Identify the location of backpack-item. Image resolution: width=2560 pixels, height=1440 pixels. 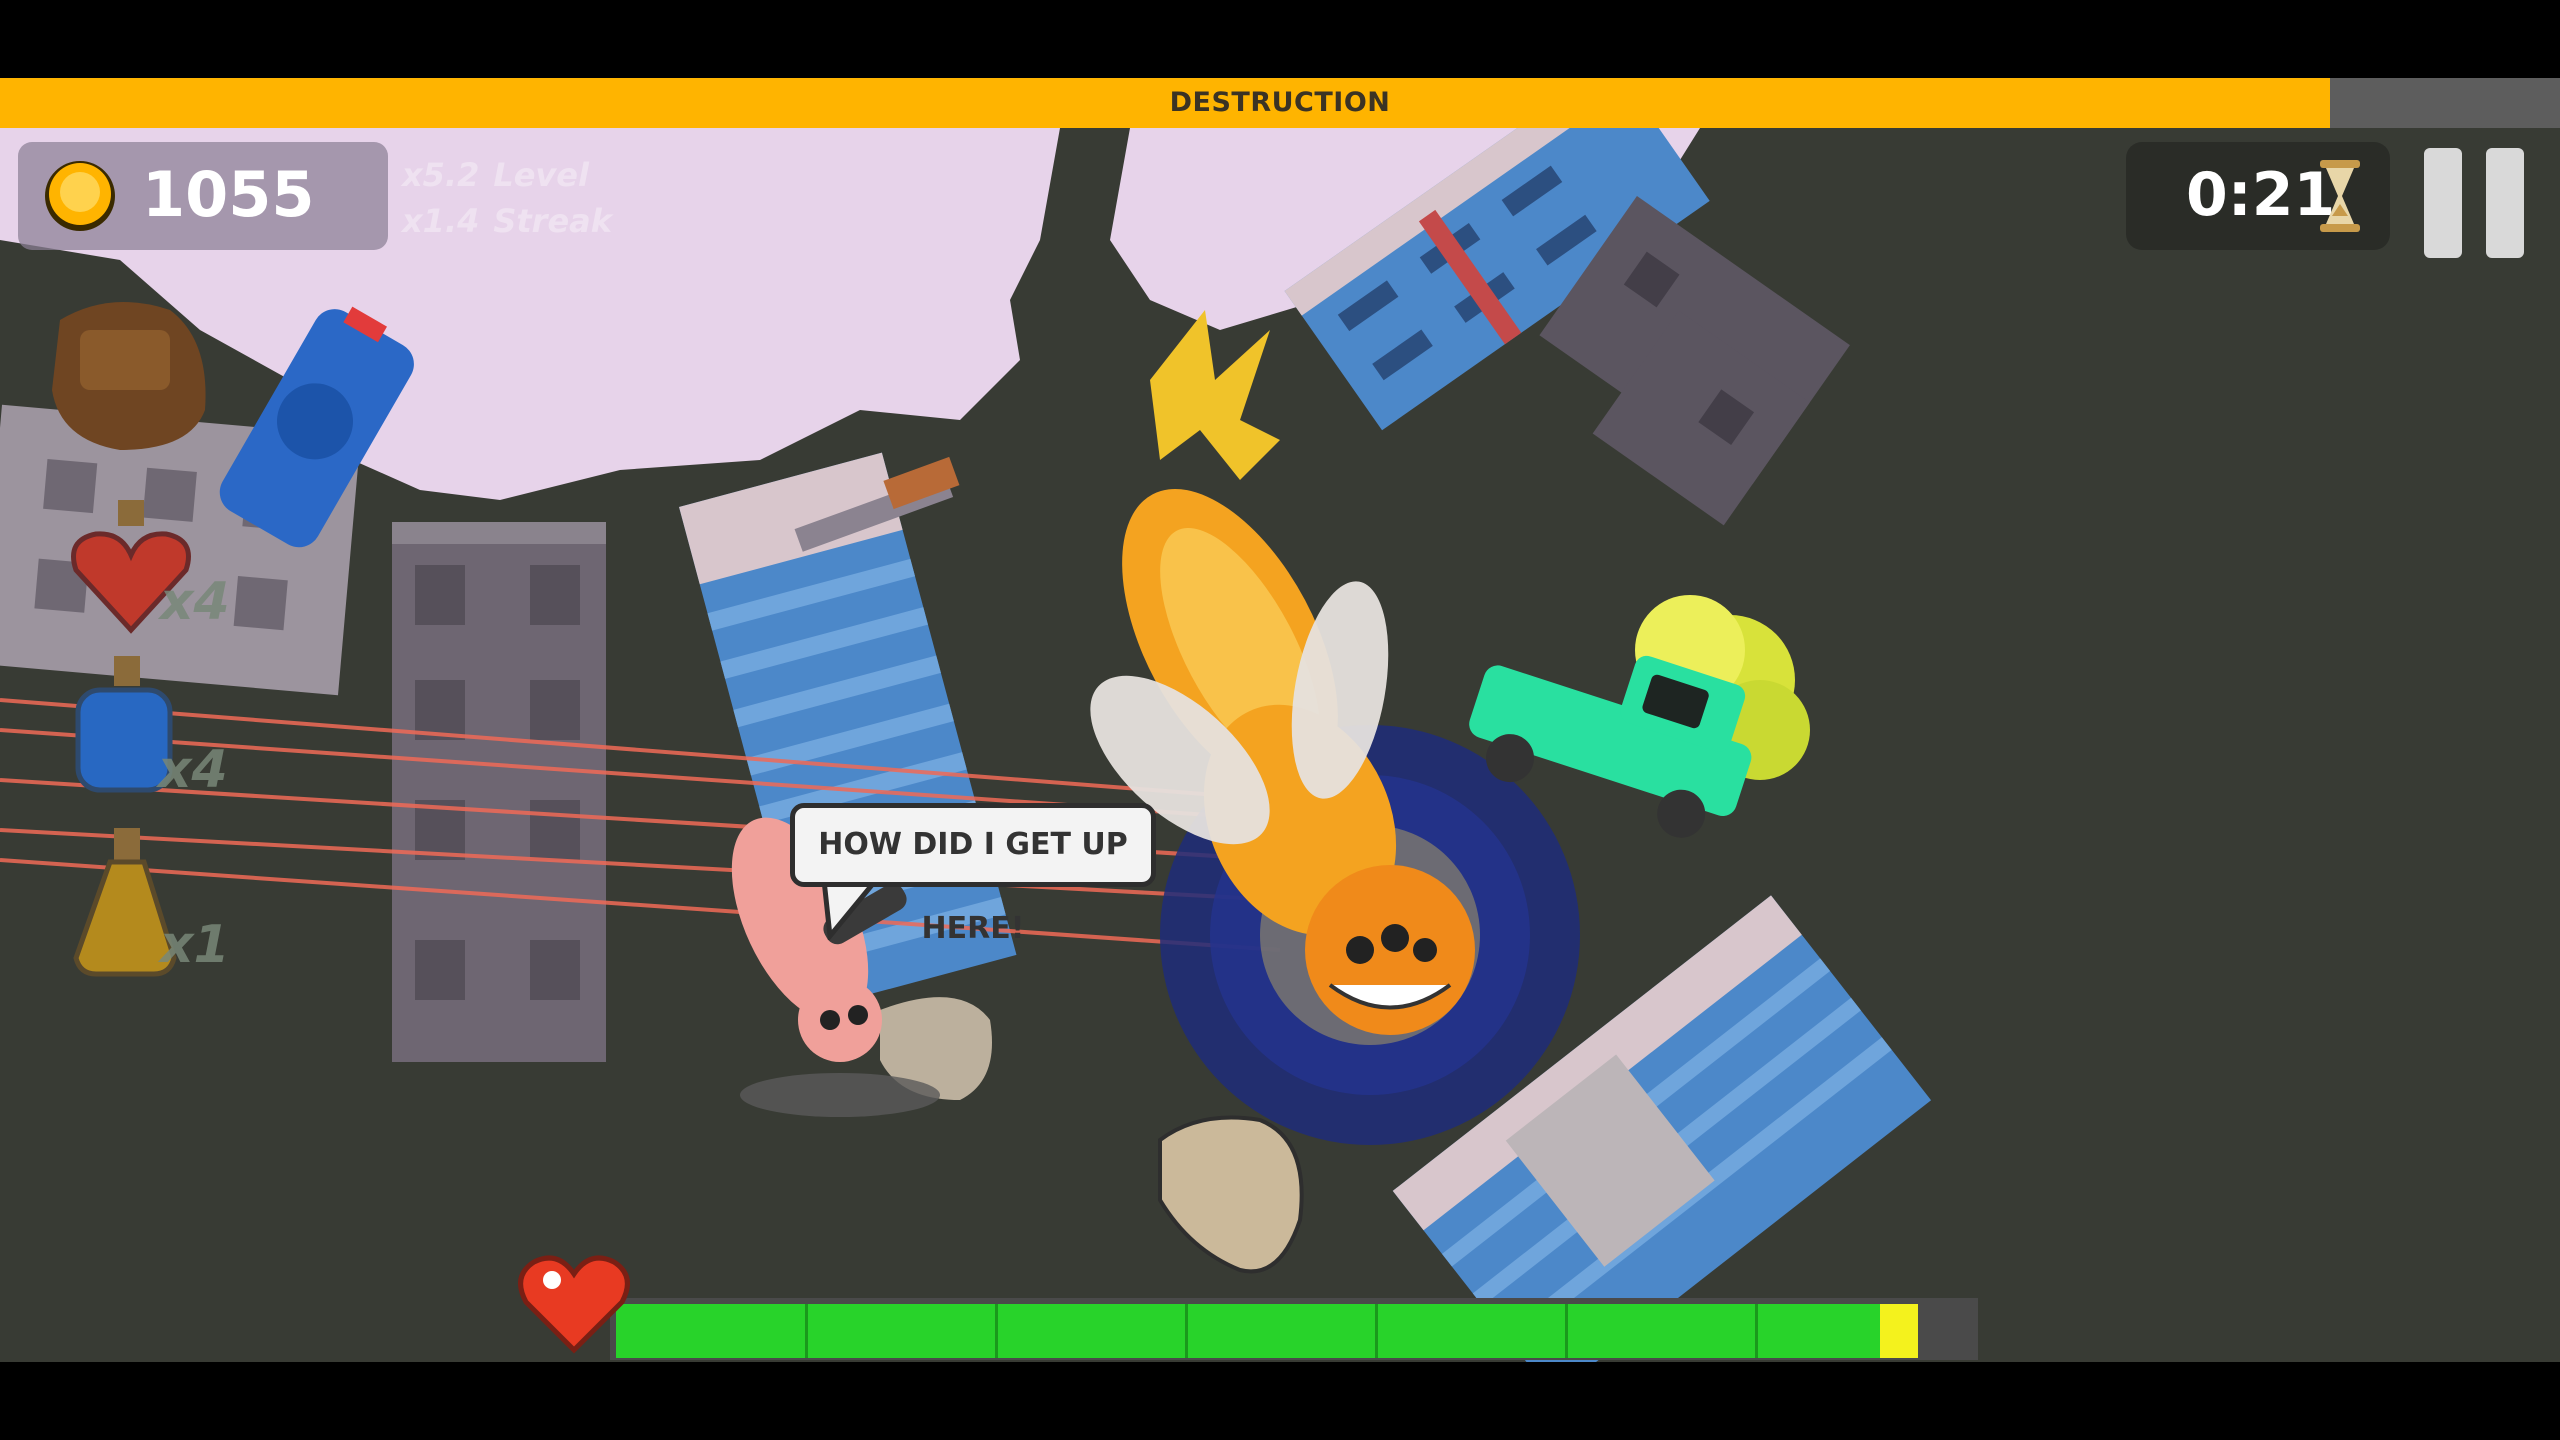
(129, 376).